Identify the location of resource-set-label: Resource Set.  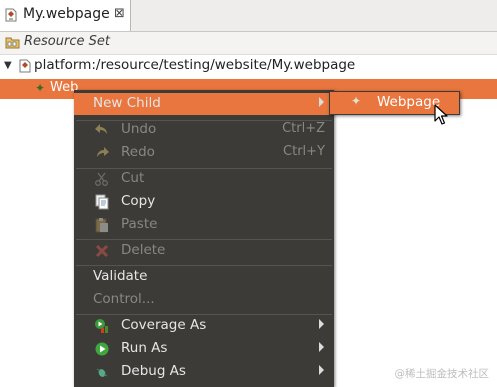
(67, 41).